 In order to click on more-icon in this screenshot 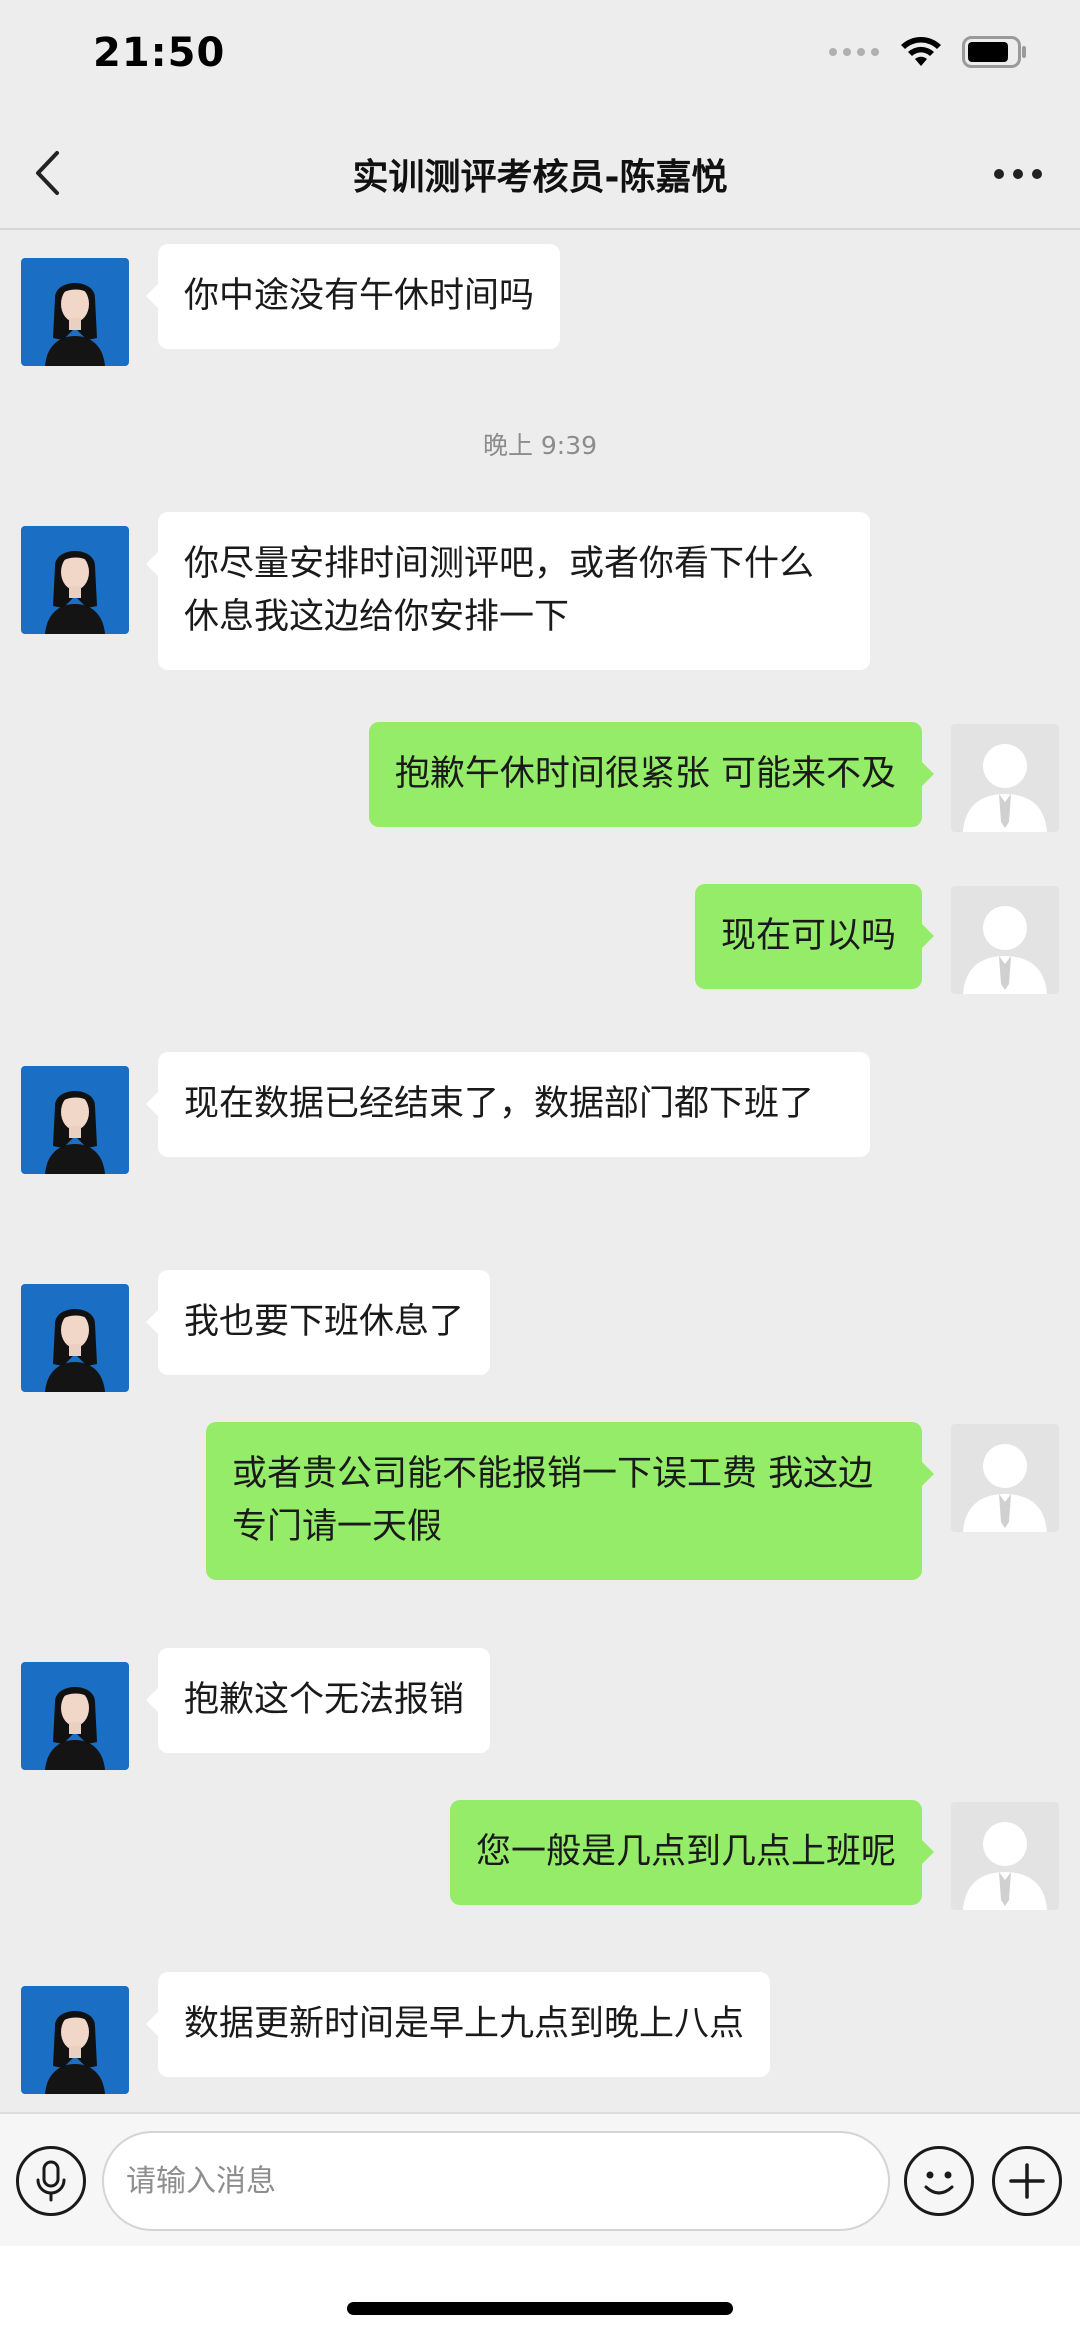, I will do `click(1018, 174)`.